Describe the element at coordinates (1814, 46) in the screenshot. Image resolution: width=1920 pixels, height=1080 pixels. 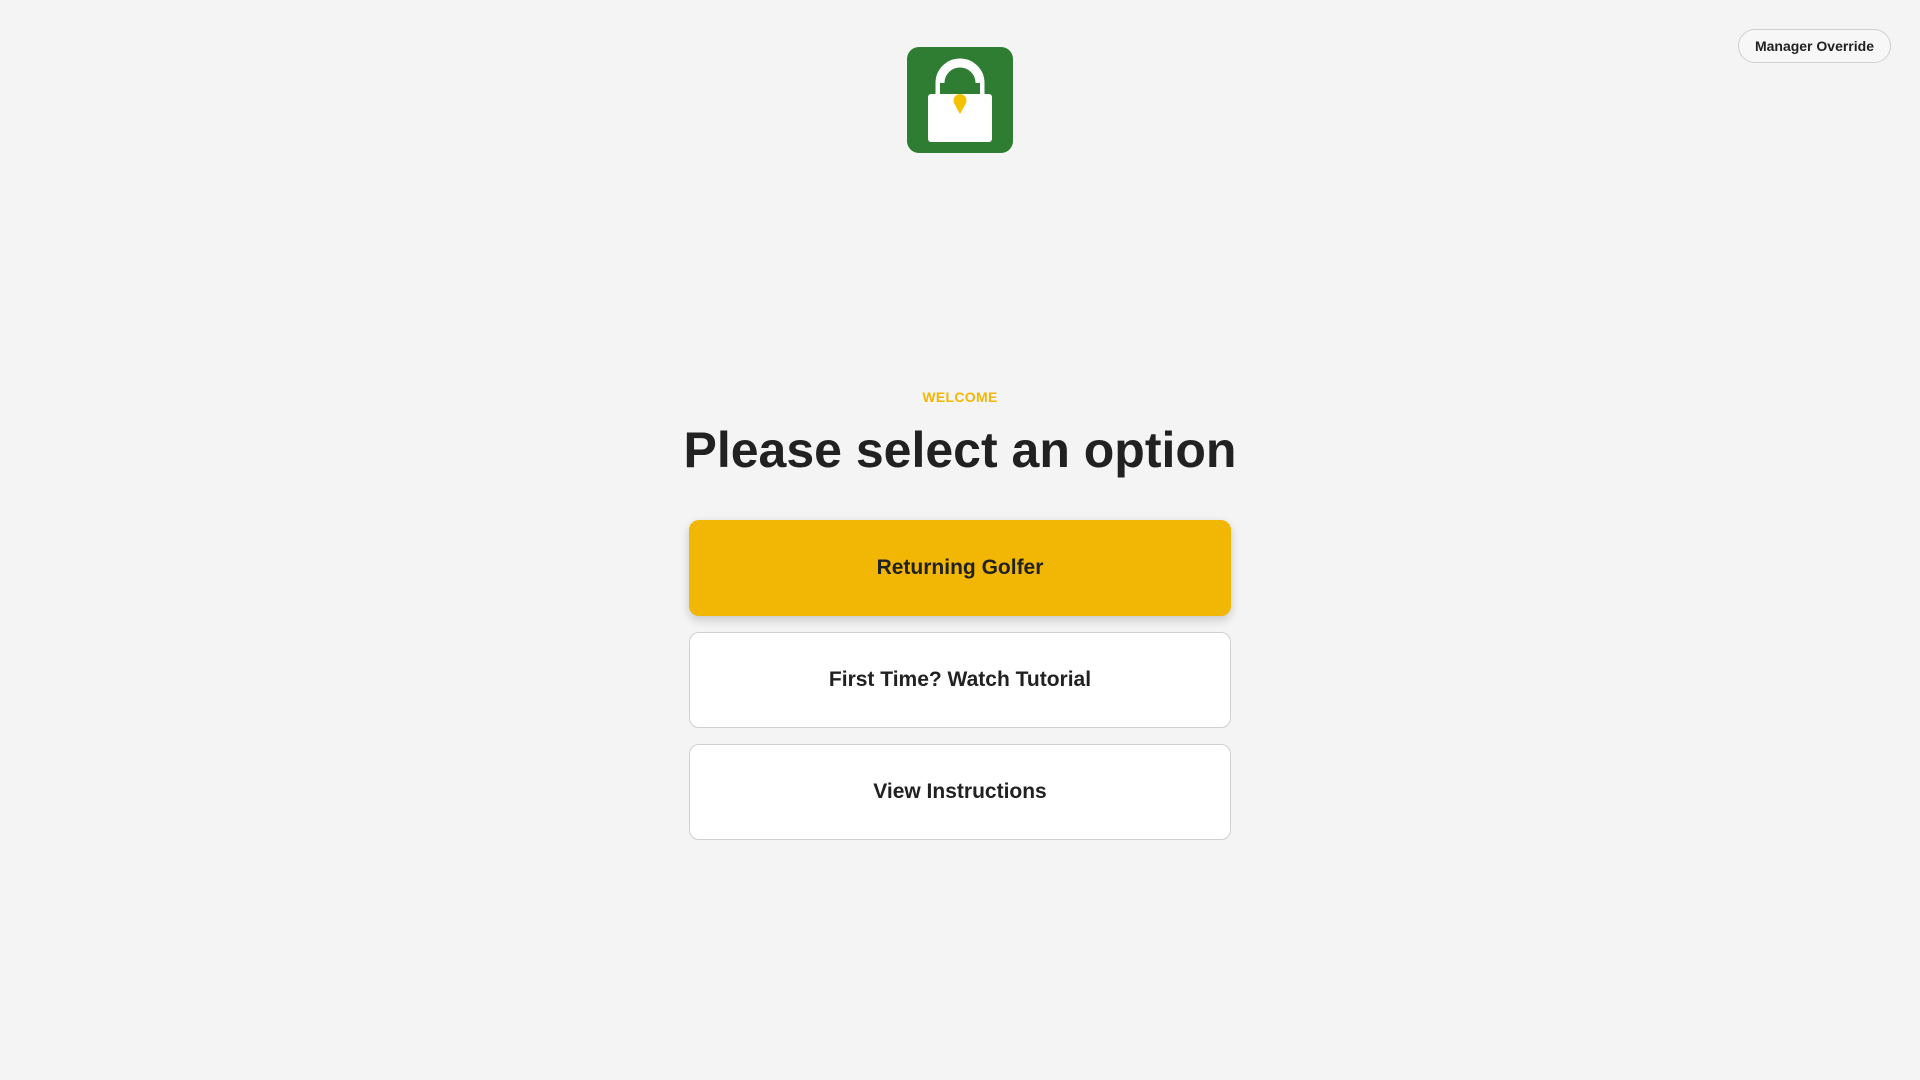
I see `manager-override-button: Manager Override` at that location.